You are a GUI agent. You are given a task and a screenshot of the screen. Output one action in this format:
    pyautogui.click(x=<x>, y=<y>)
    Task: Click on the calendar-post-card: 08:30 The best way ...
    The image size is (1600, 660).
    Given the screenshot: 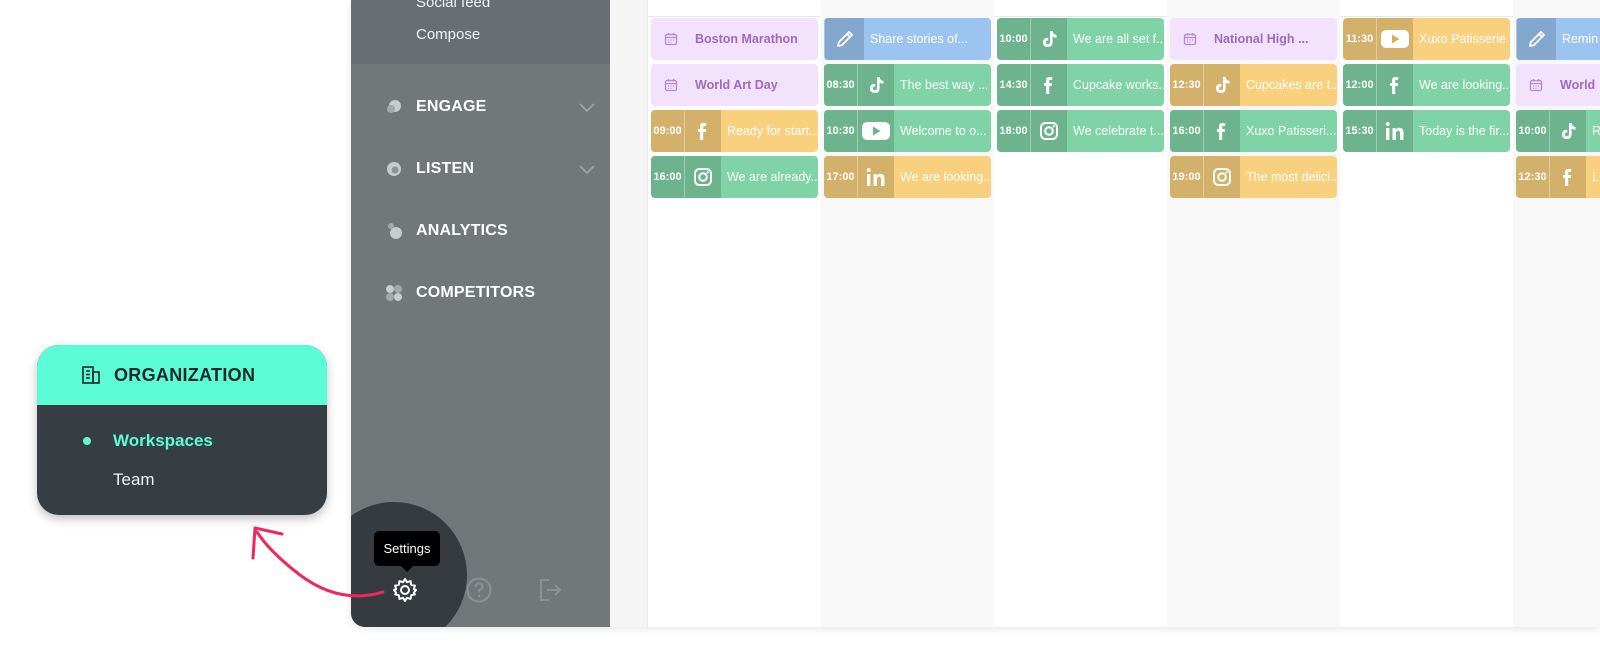 What is the action you would take?
    pyautogui.click(x=907, y=85)
    